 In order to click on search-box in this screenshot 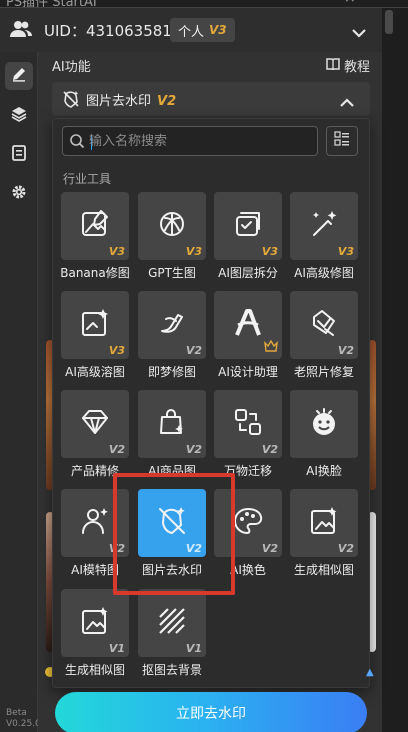, I will do `click(190, 141)`.